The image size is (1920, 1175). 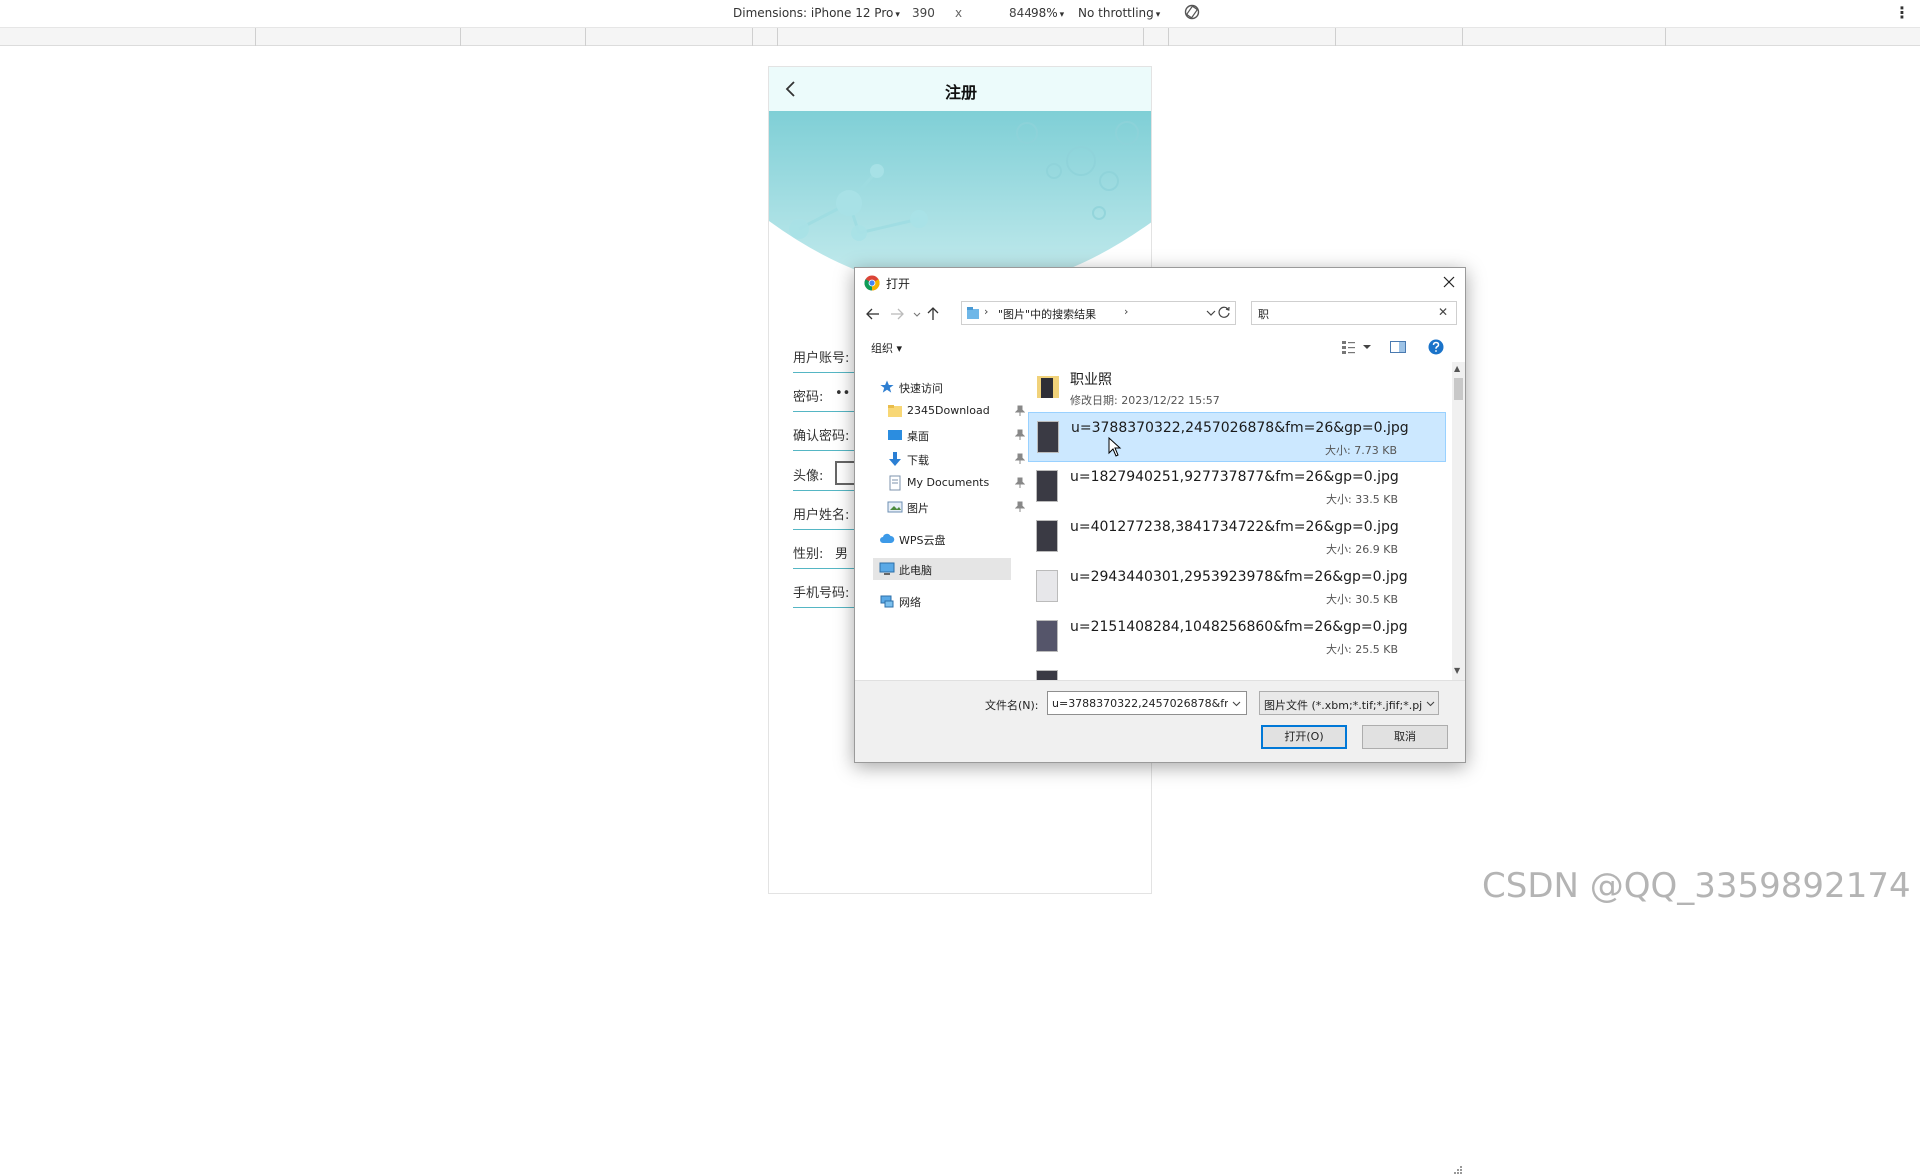 What do you see at coordinates (1361, 450) in the screenshot?
I see `file-size: 大小: 7.73 KB` at bounding box center [1361, 450].